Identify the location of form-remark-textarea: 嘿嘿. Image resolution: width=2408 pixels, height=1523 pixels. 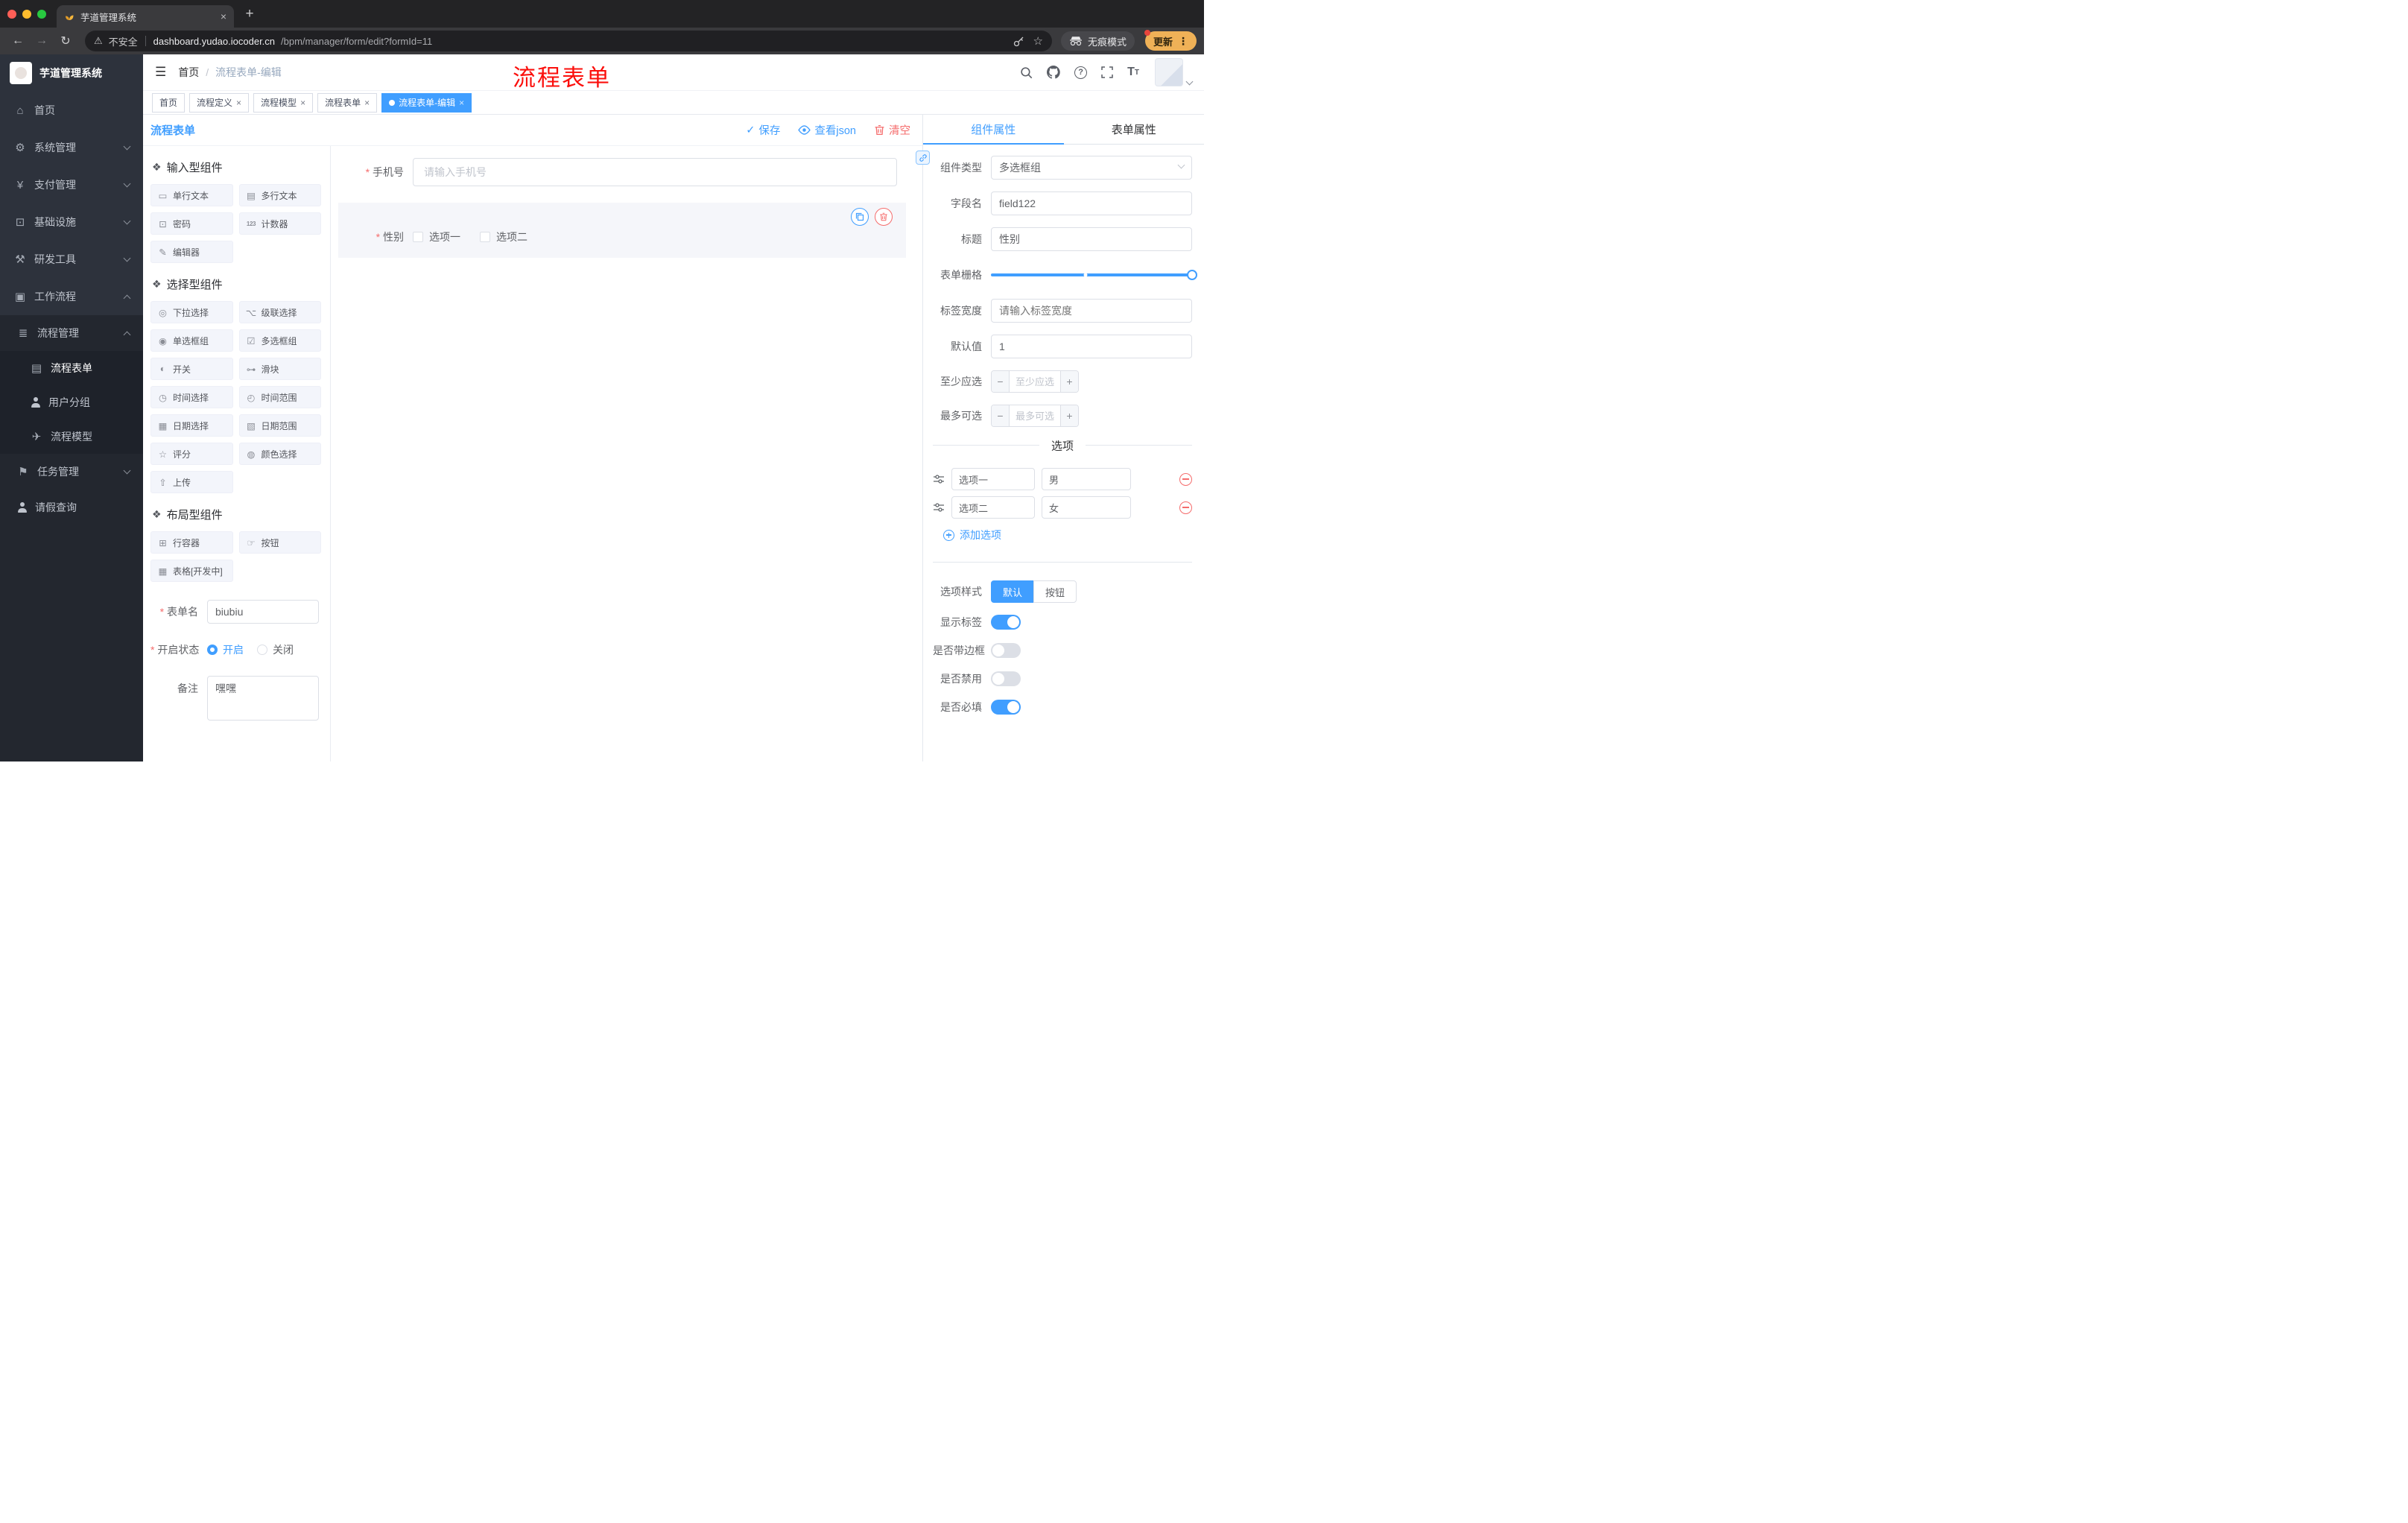
(263, 698).